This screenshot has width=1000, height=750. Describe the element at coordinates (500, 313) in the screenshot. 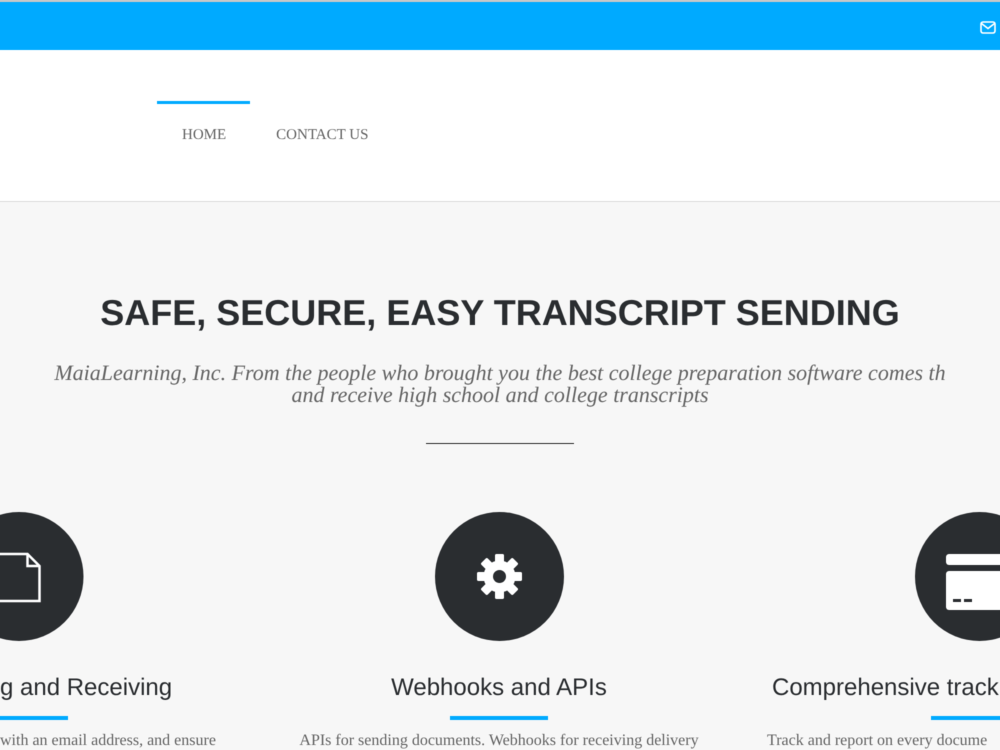

I see `hero-heading: SAFE, SECURE, EASY TRANSCRIPT SENDING` at that location.